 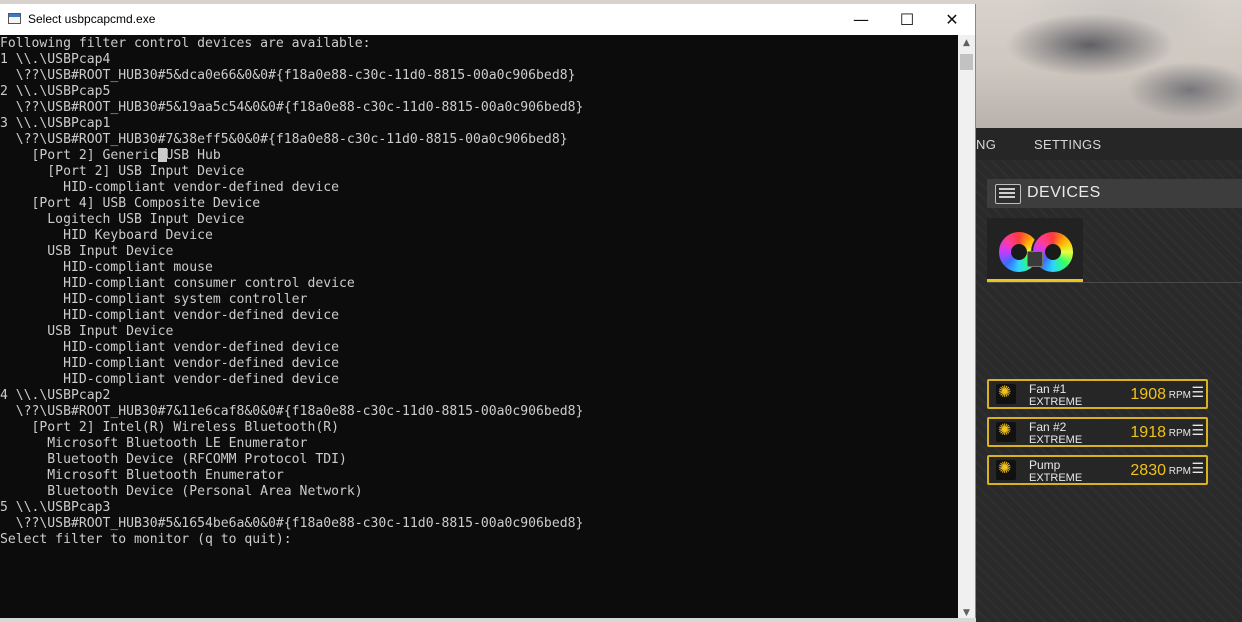 I want to click on pump-icon, so click(x=1035, y=259).